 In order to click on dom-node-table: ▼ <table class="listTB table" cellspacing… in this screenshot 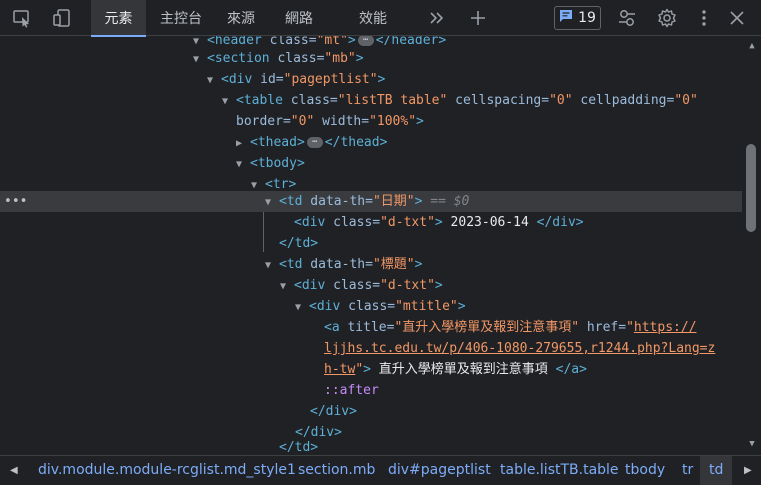, I will do `click(460, 100)`.